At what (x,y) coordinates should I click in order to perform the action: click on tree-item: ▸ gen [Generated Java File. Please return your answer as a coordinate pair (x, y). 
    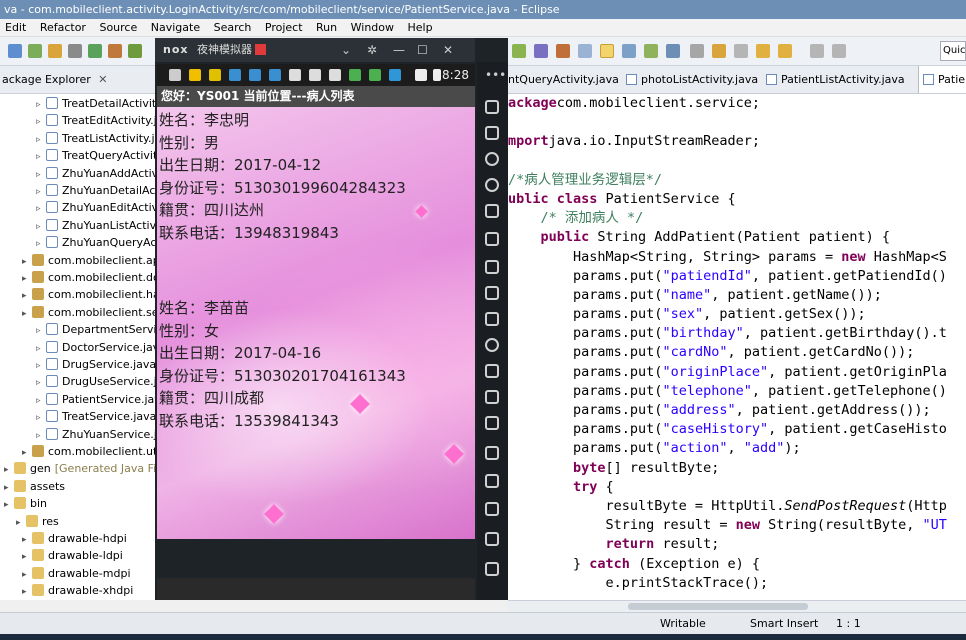
    Looking at the image, I should click on (81, 469).